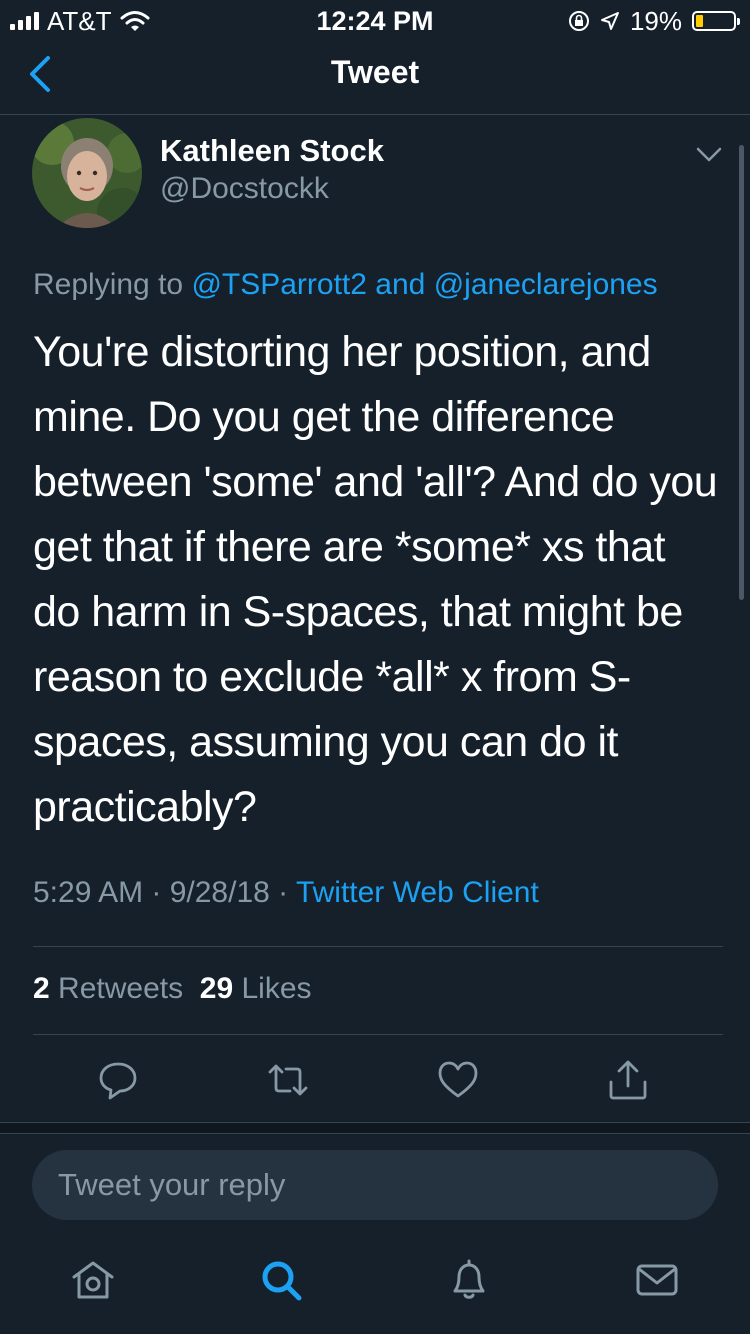 Image resolution: width=750 pixels, height=1334 pixels. I want to click on status-right: 19%, so click(654, 20).